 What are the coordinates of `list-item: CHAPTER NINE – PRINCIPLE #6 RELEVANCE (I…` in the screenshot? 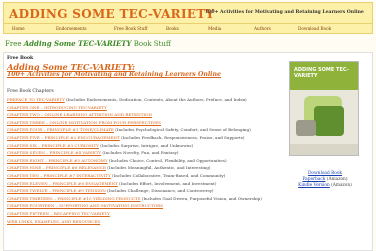 It's located at (142, 168).